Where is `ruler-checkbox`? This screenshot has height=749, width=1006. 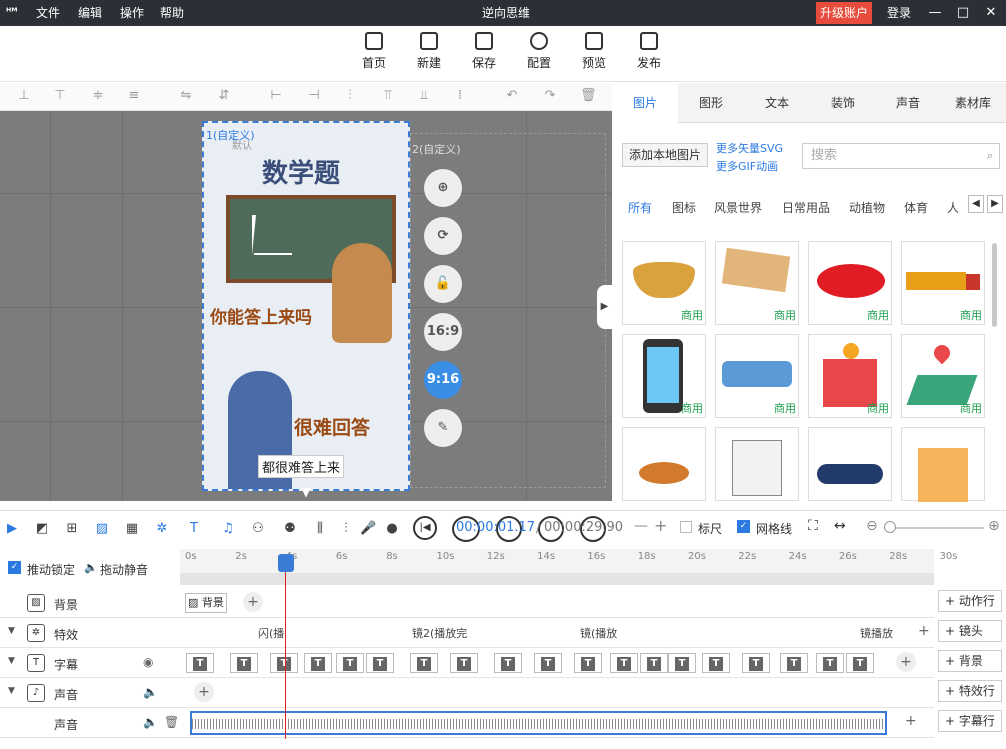
ruler-checkbox is located at coordinates (686, 527).